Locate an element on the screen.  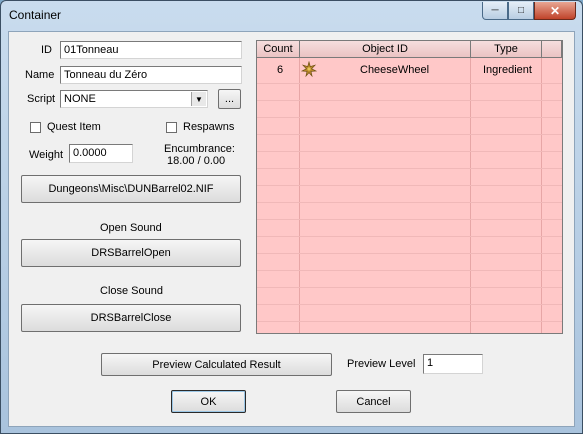
column-header-blank is located at coordinates (552, 49).